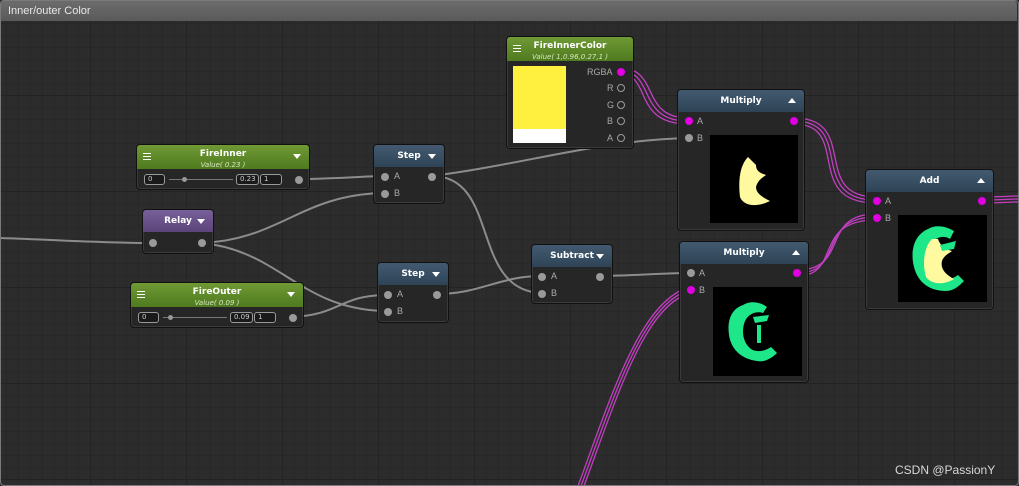 The width and height of the screenshot is (1019, 486). Describe the element at coordinates (217, 292) in the screenshot. I see `node-title: FireOuter` at that location.